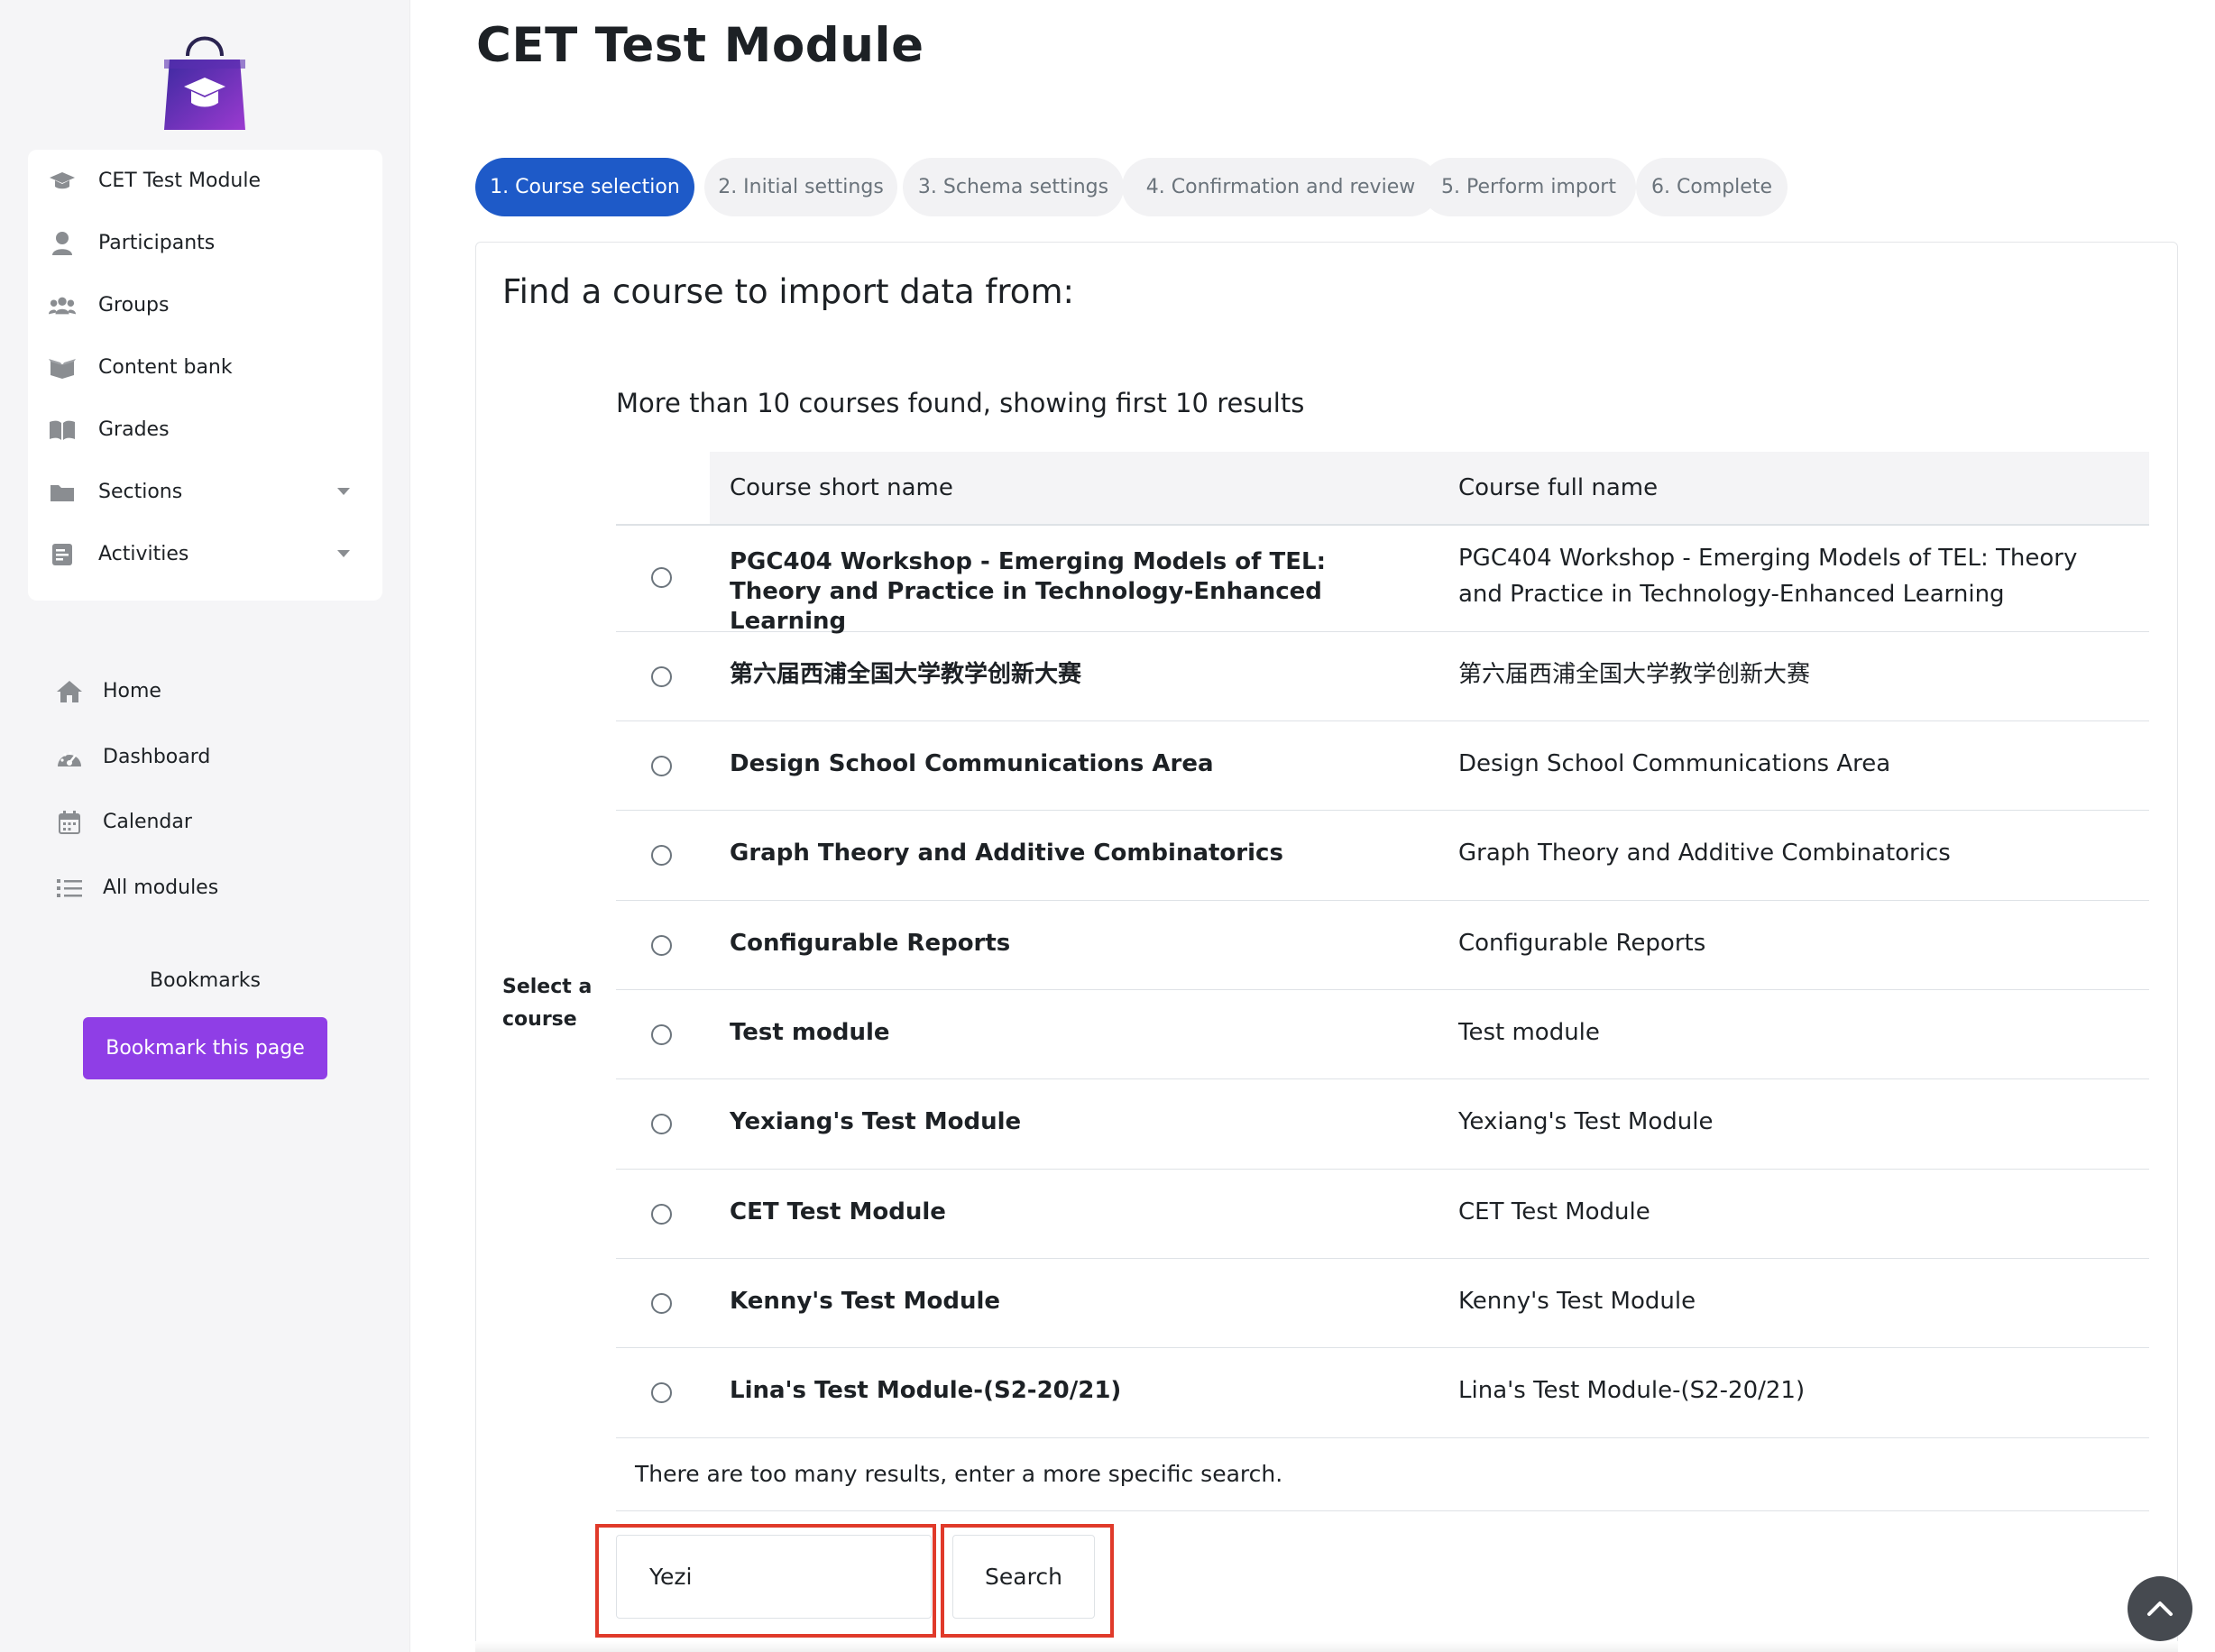 The width and height of the screenshot is (2215, 1652). I want to click on table-row: Test module Test module, so click(1382, 1035).